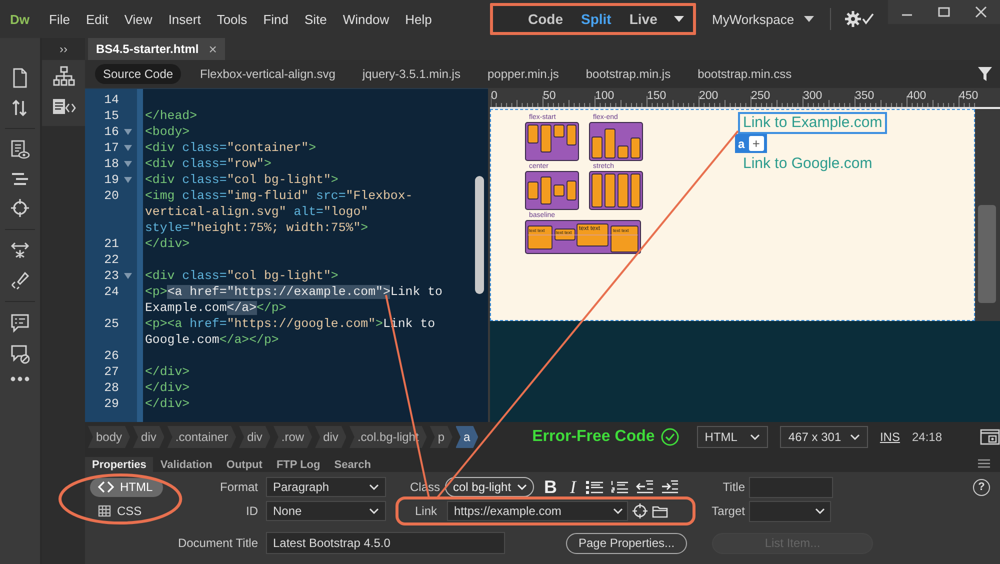  Describe the element at coordinates (20, 354) in the screenshot. I see `comment-cancel-icon` at that location.